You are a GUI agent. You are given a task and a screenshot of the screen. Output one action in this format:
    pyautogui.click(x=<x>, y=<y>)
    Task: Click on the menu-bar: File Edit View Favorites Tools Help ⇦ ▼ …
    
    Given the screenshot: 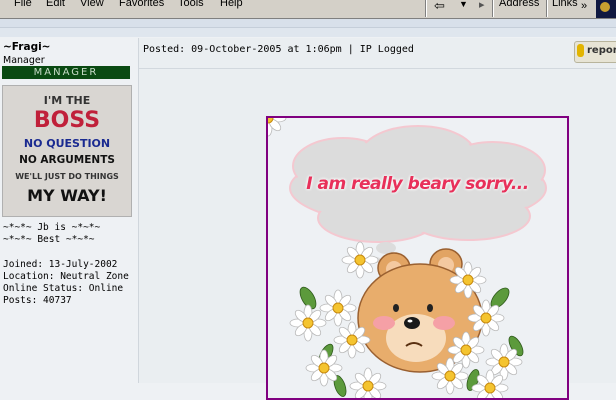 What is the action you would take?
    pyautogui.click(x=308, y=9)
    